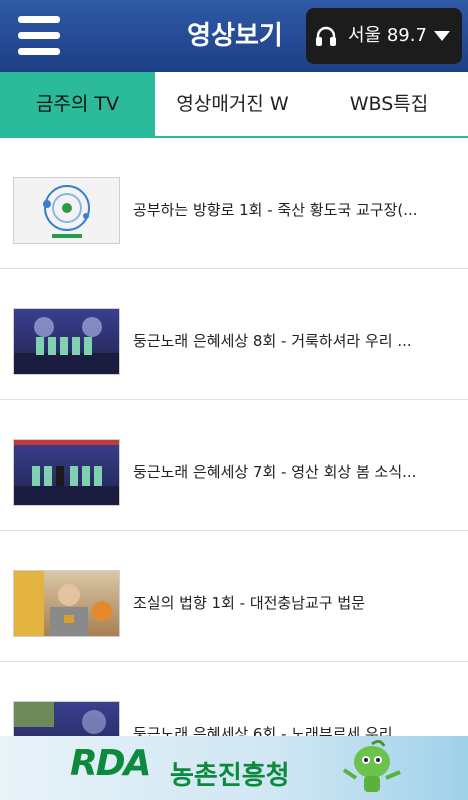 This screenshot has height=800, width=468. Describe the element at coordinates (442, 36) in the screenshot. I see `chevron-down-icon` at that location.